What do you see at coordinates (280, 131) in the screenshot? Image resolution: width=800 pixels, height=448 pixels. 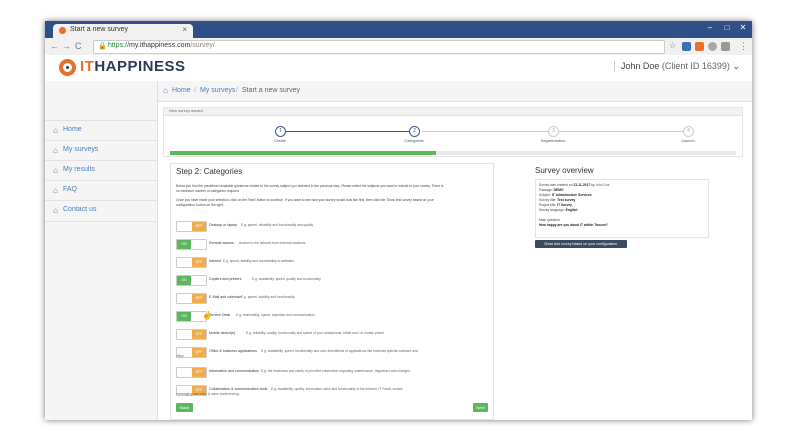 I see `step-1-circle: 1` at bounding box center [280, 131].